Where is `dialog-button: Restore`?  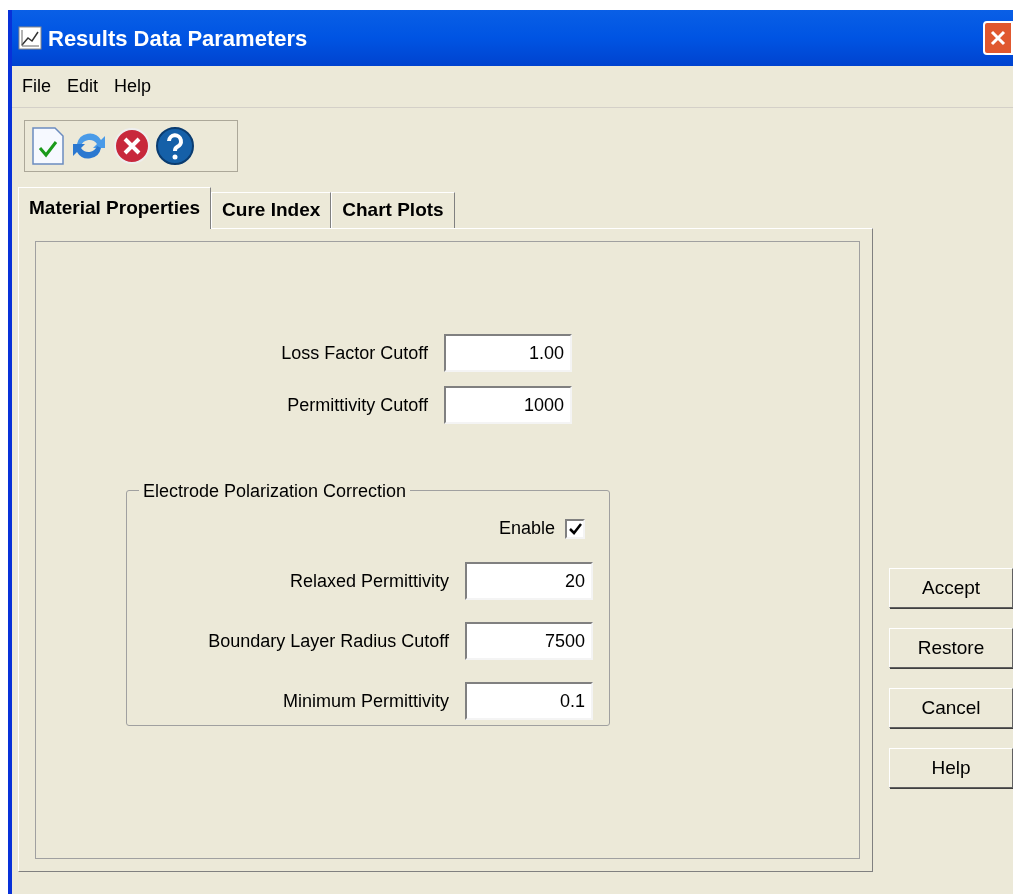 dialog-button: Restore is located at coordinates (951, 648).